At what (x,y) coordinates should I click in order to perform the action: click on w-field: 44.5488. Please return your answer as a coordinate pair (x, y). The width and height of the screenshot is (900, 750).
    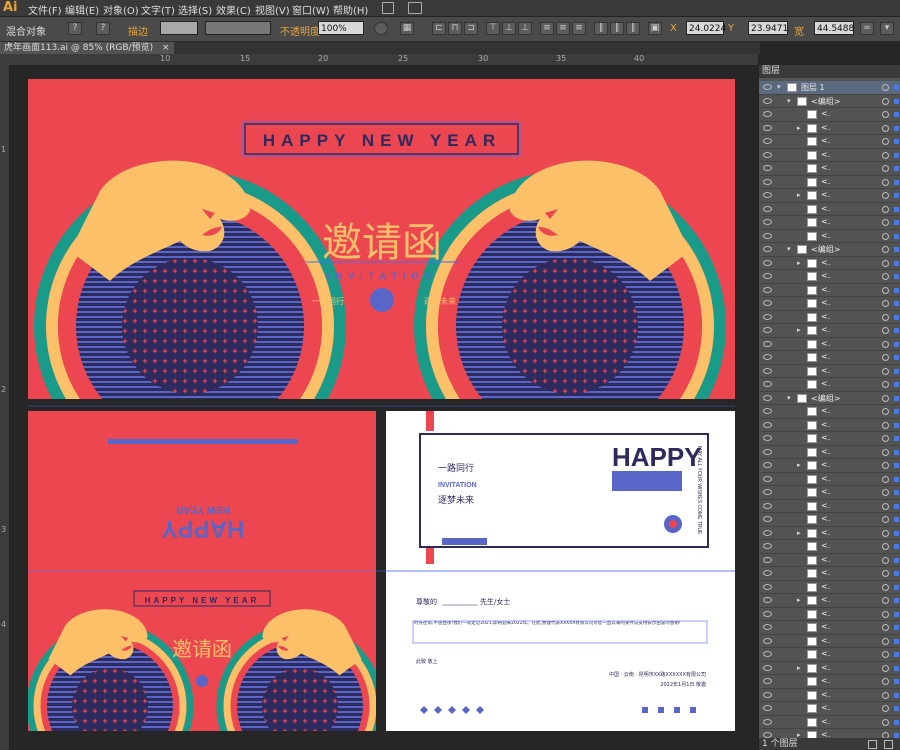
    Looking at the image, I should click on (834, 28).